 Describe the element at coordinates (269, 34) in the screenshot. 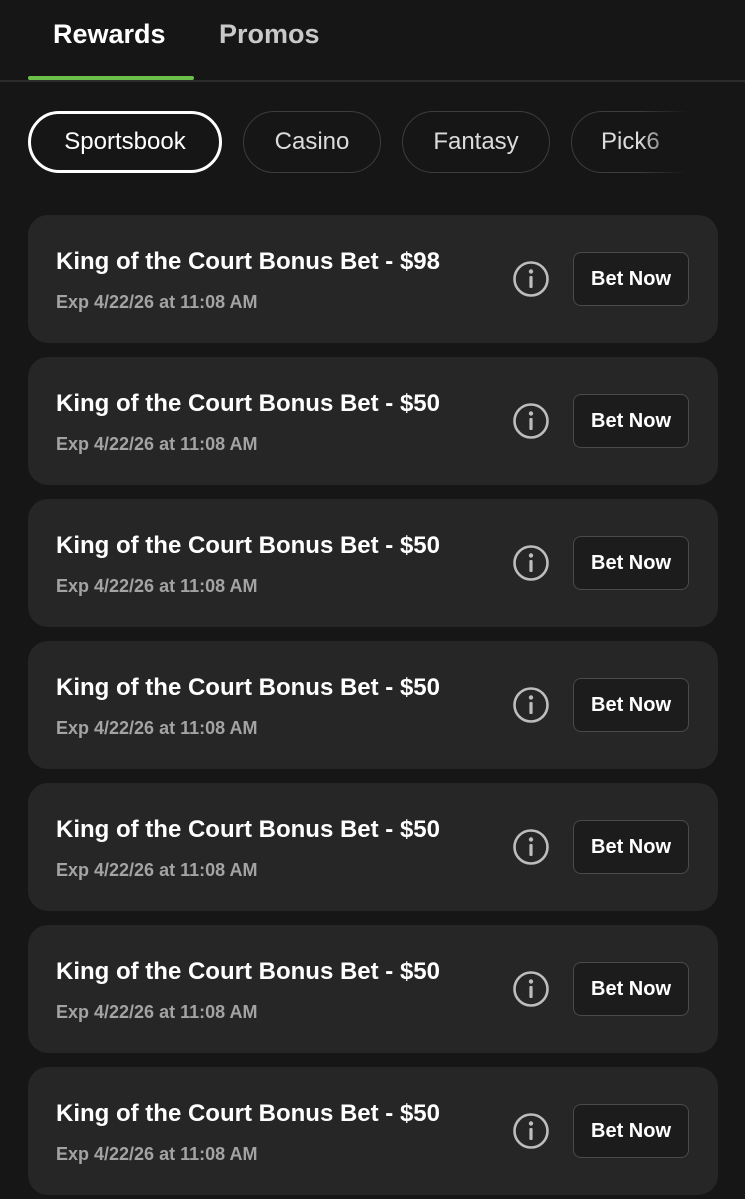

I see `tab-promos: Promos` at that location.